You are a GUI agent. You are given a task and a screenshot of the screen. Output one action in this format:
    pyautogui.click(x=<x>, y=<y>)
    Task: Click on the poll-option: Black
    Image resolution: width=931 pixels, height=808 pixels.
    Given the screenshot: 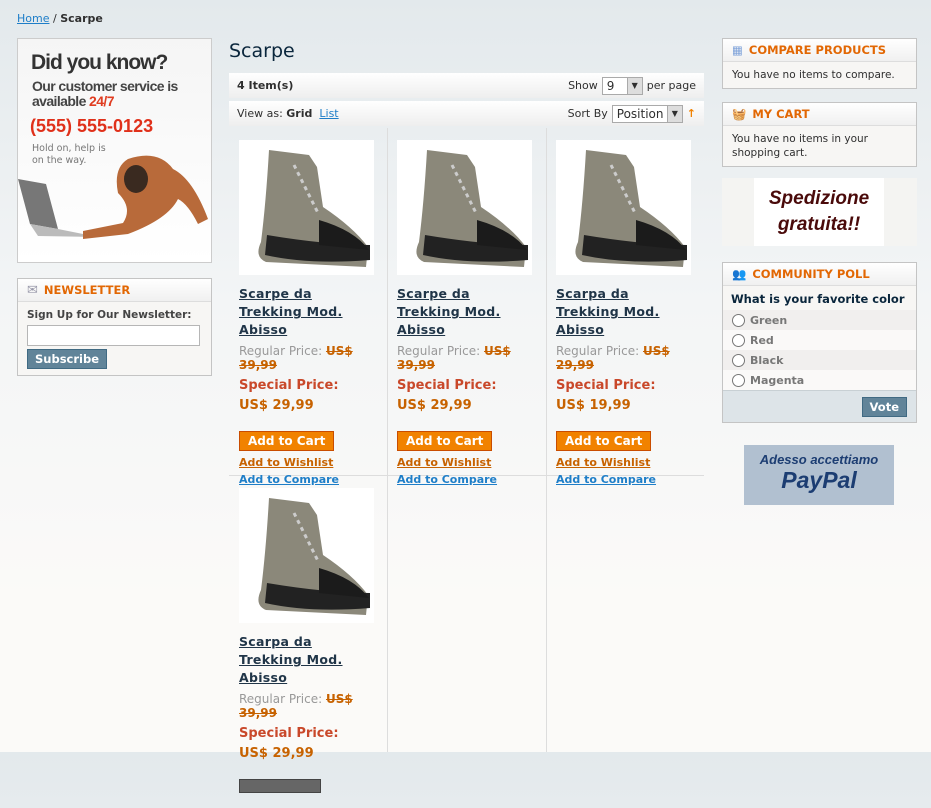 What is the action you would take?
    pyautogui.click(x=819, y=360)
    